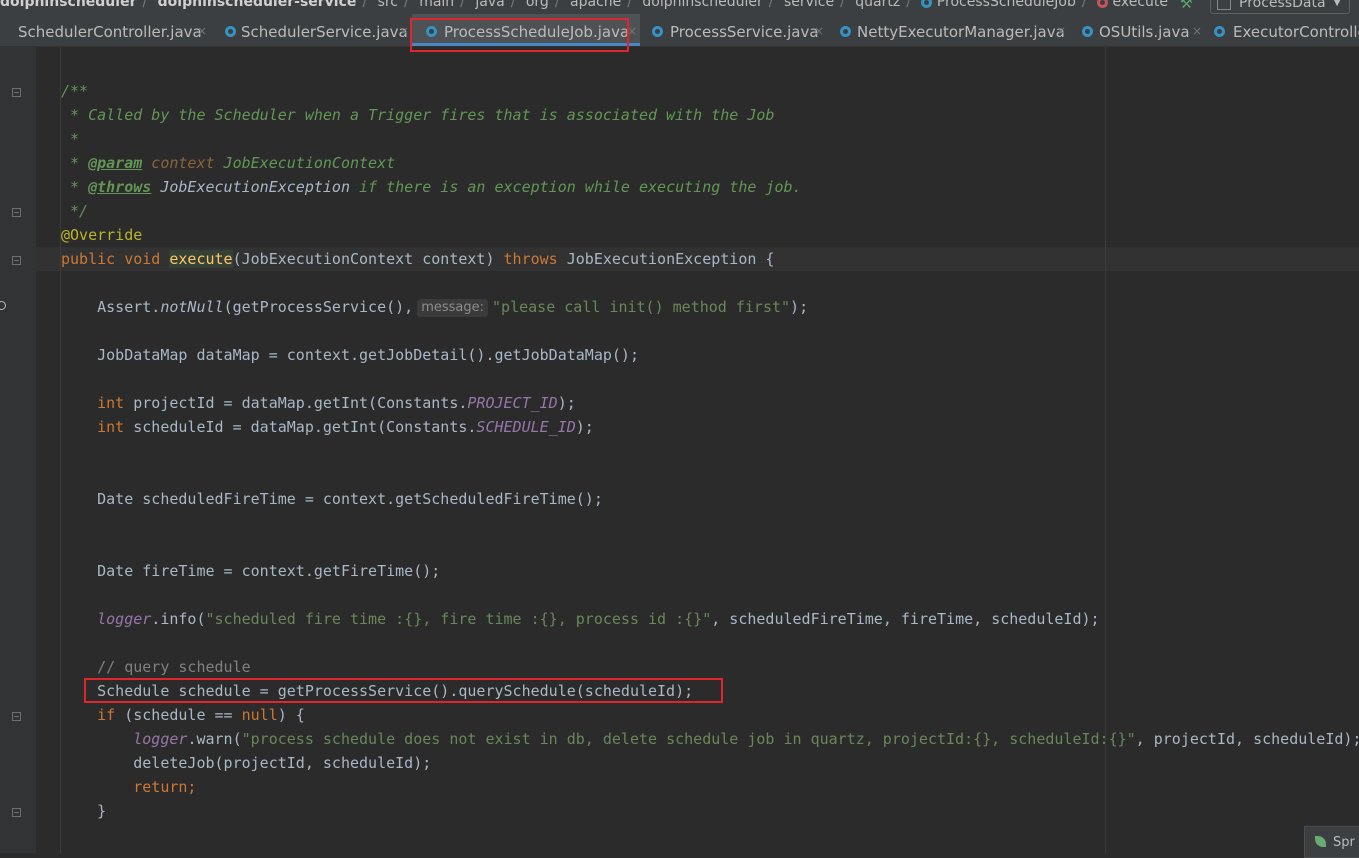 The image size is (1359, 858). I want to click on tab-process-schedule-job: ProcessScheduleJob.java ×, so click(526, 30).